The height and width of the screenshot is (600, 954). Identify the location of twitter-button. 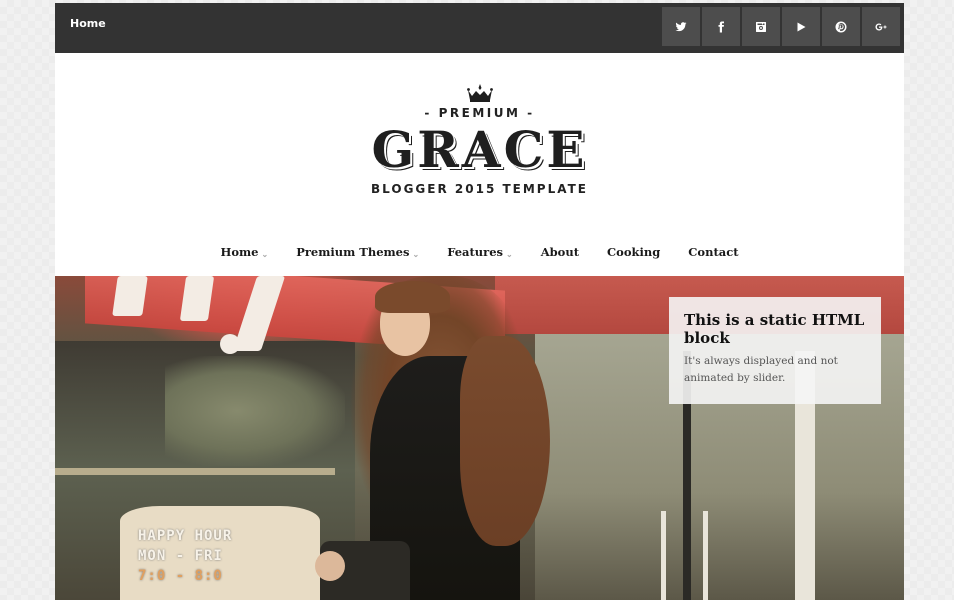
(681, 26).